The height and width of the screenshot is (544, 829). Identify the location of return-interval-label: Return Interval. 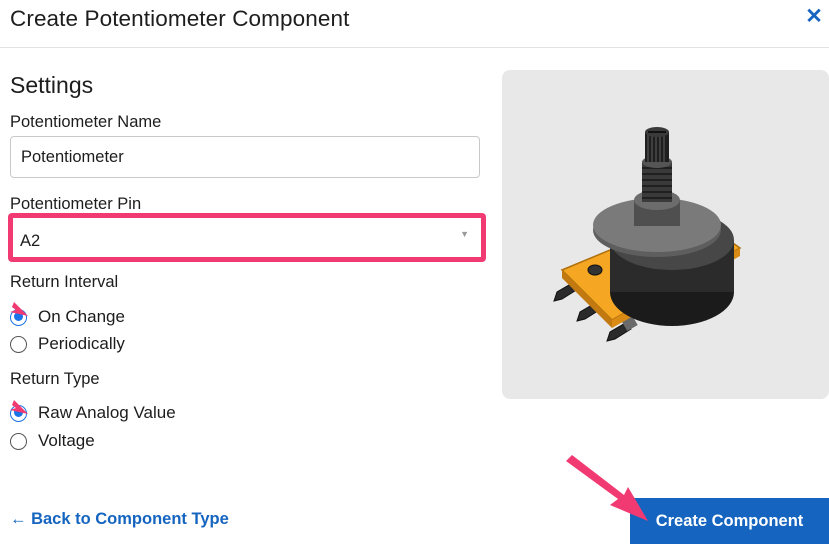
(64, 282).